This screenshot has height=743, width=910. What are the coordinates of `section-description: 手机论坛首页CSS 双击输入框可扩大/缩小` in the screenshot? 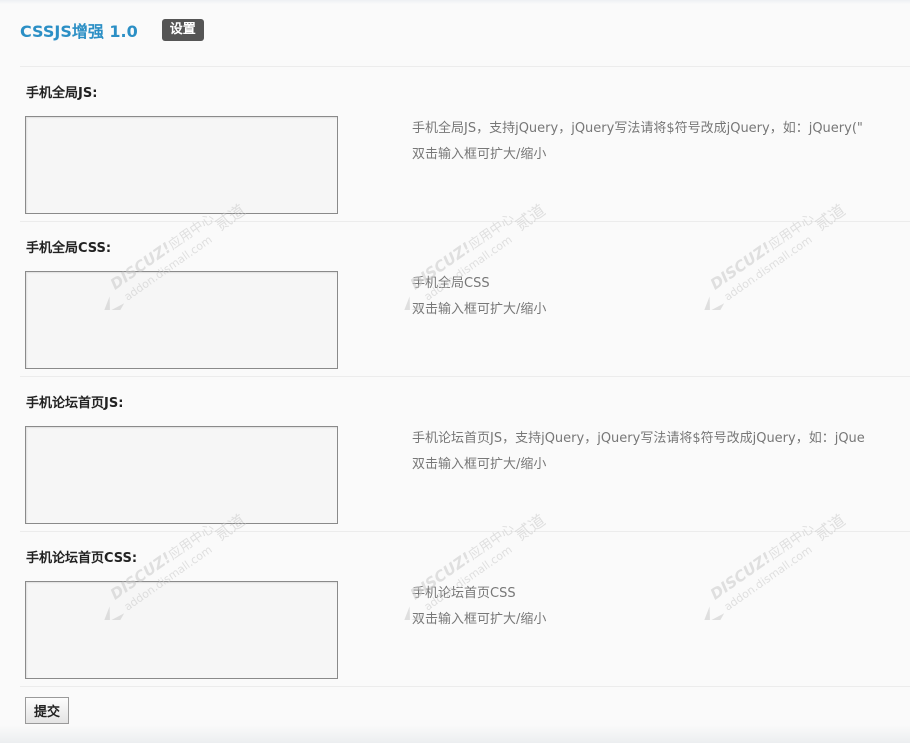 It's located at (479, 607).